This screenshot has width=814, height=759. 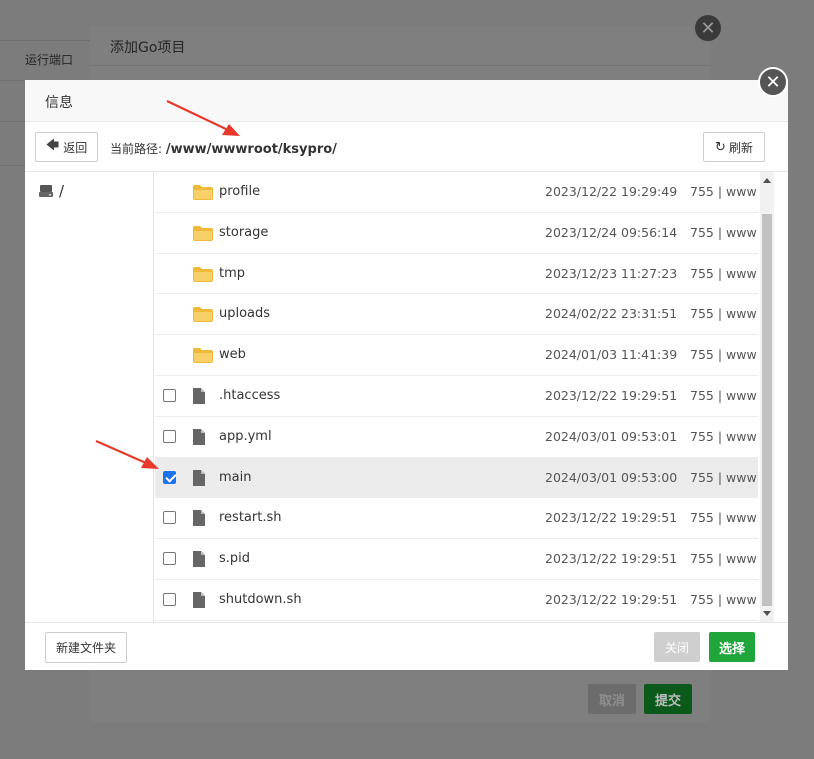 What do you see at coordinates (740, 147) in the screenshot?
I see `refresh-label: 刷新` at bounding box center [740, 147].